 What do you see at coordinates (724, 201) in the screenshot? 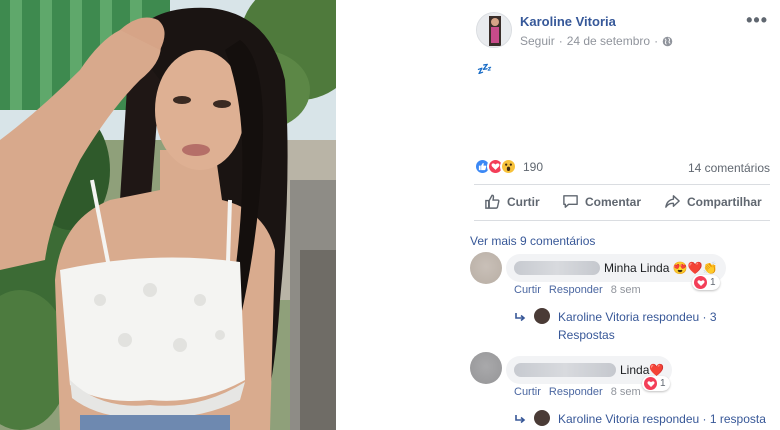
I see `share-label: Compartilhar` at bounding box center [724, 201].